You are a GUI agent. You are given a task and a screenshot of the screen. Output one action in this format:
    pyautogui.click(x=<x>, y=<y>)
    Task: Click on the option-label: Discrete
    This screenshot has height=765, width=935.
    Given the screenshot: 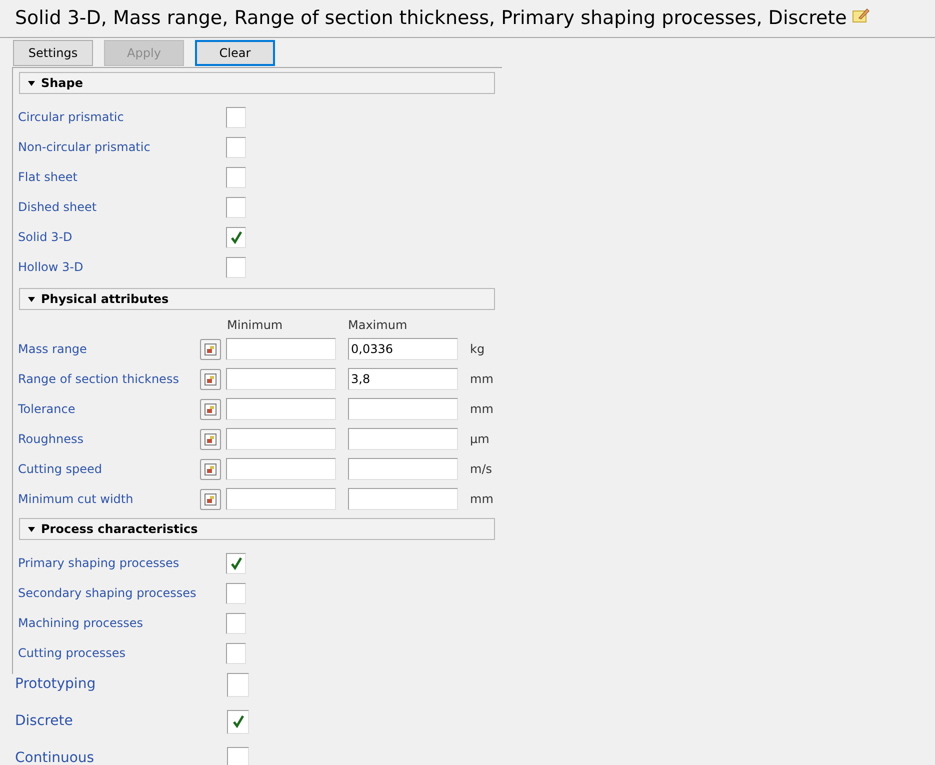 What is the action you would take?
    pyautogui.click(x=44, y=721)
    